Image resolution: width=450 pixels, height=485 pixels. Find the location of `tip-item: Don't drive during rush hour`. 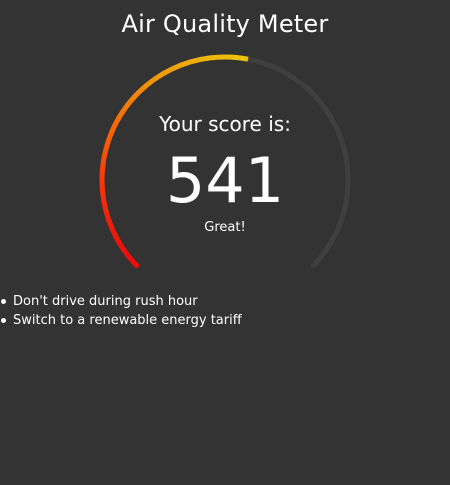

tip-item: Don't drive during rush hour is located at coordinates (121, 301).